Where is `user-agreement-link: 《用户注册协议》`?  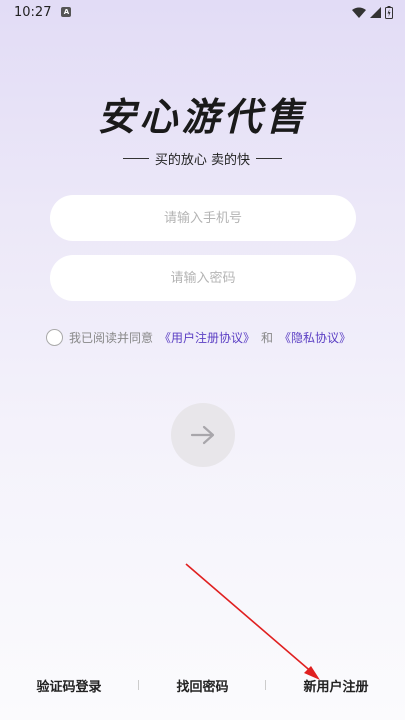
user-agreement-link: 《用户注册协议》 is located at coordinates (207, 337).